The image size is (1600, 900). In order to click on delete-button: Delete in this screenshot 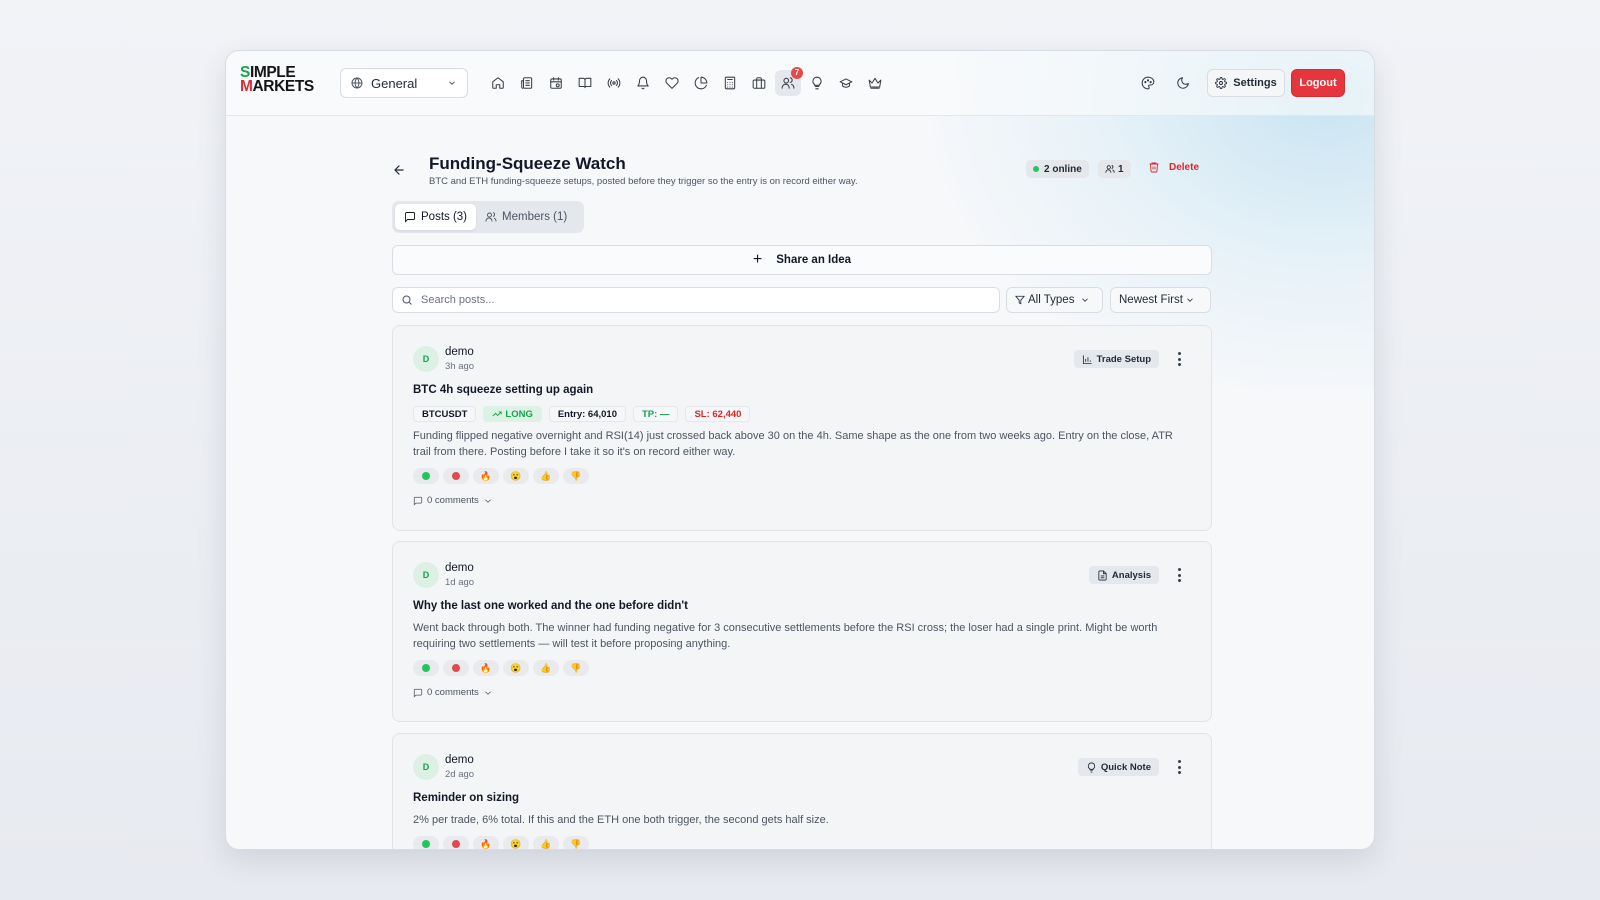, I will do `click(1173, 167)`.